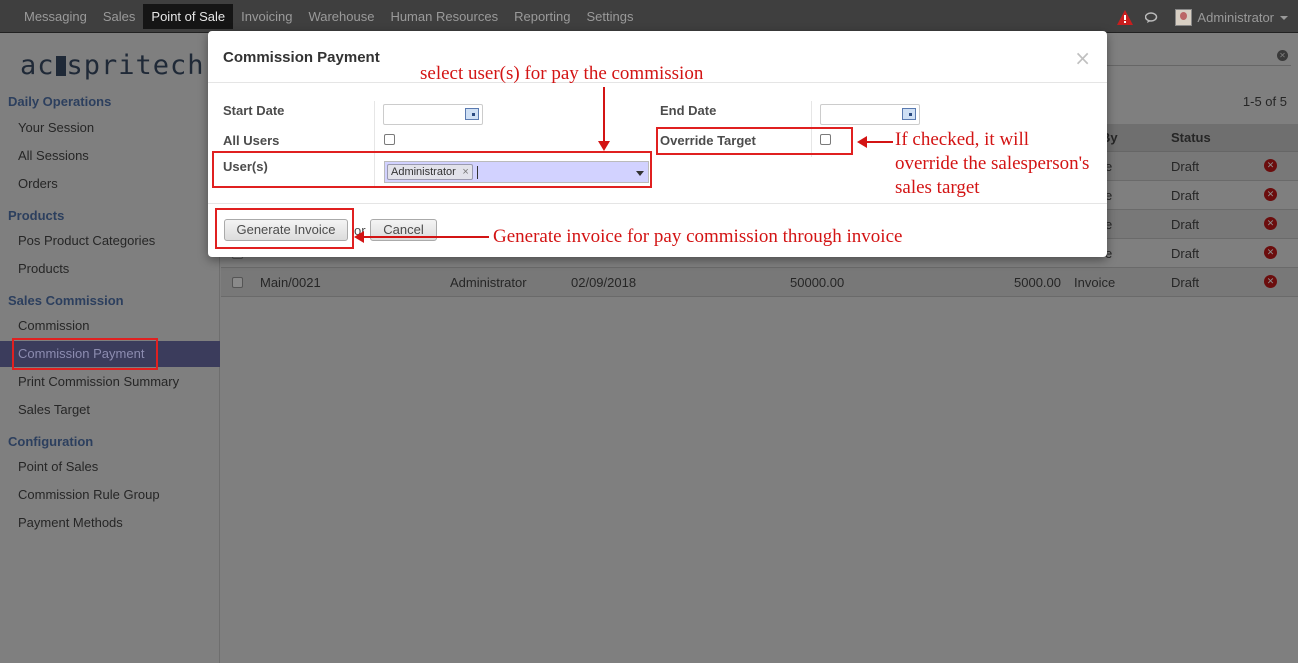  I want to click on start-date-field, so click(433, 114).